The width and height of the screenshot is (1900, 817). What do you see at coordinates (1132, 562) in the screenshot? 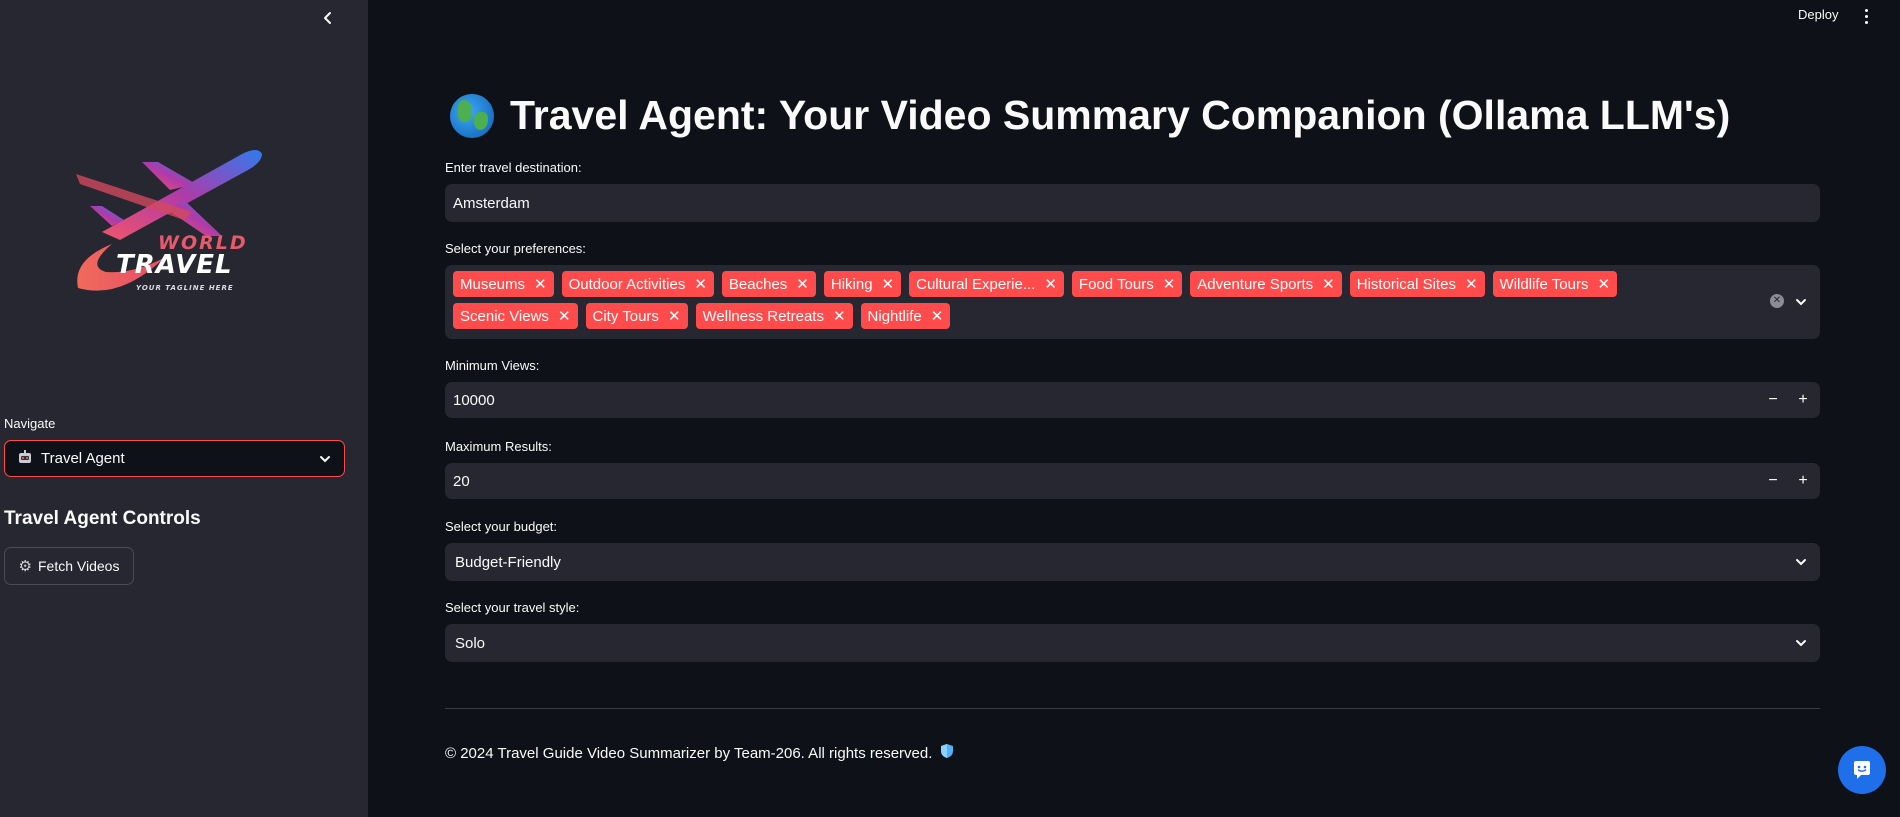
I see `budget-select: Budget-Friendly` at bounding box center [1132, 562].